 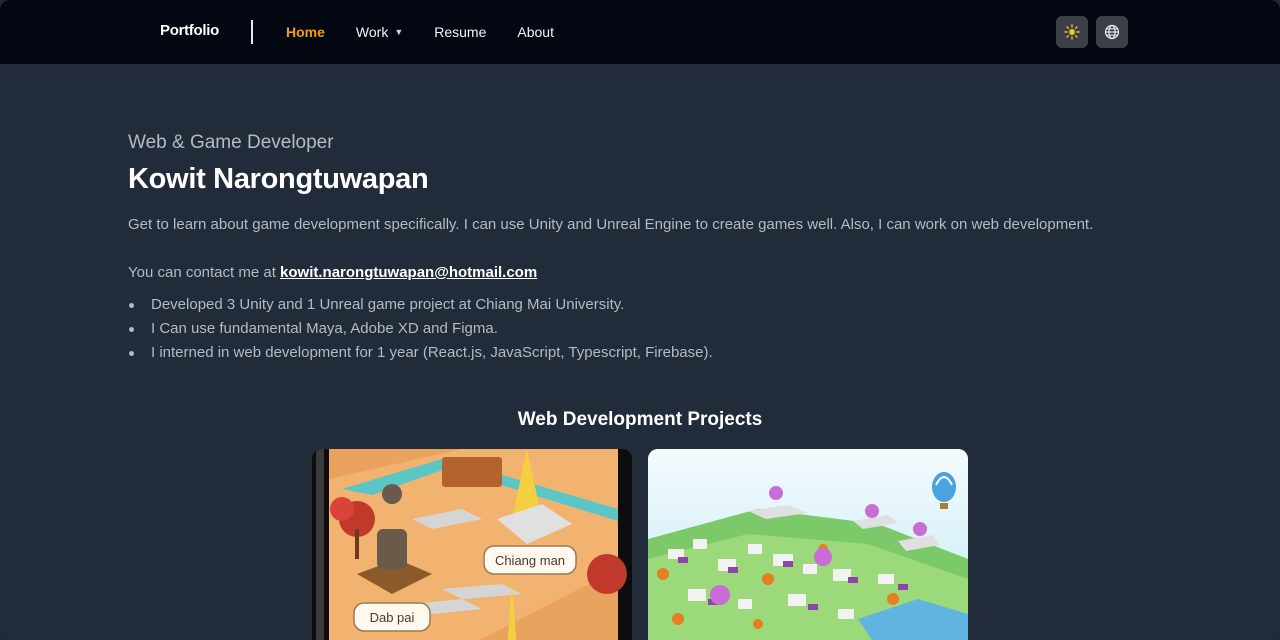 I want to click on projects-title: Web Development Projects, so click(x=640, y=419).